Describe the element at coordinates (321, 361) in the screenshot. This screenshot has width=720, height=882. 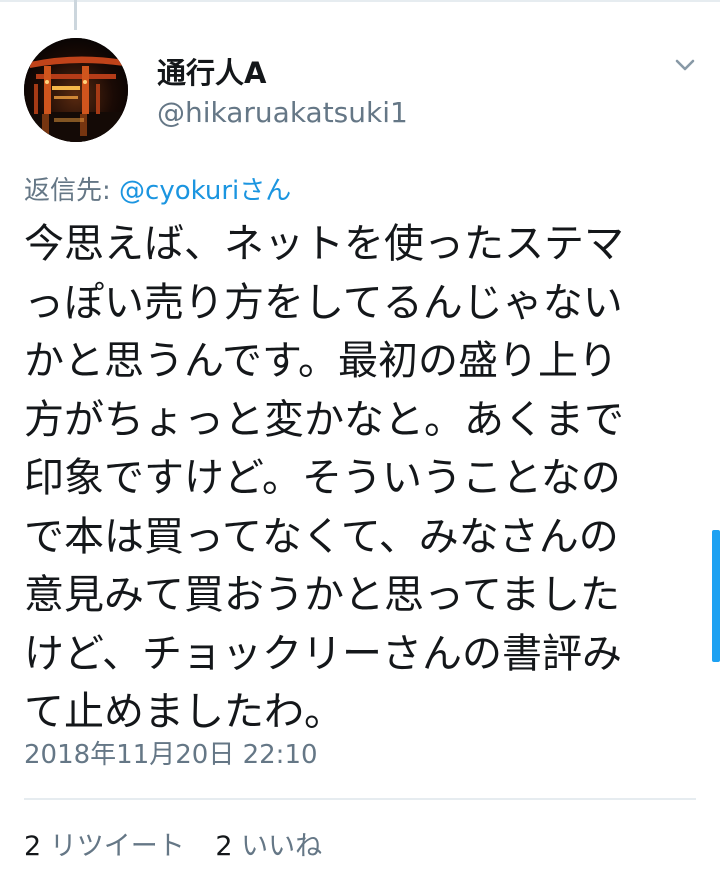
I see `tweet-line: かと思うんです。最初の盛り上り` at that location.